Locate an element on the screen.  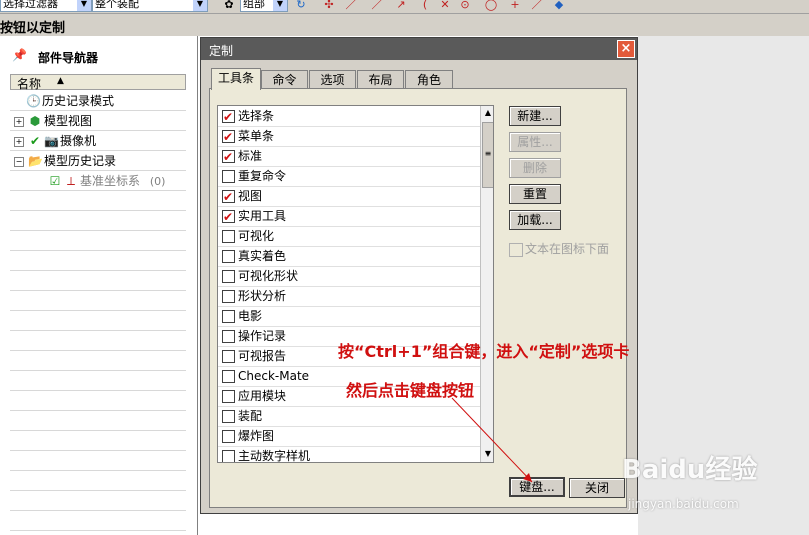
point-icon: ✕ is located at coordinates (445, 6).